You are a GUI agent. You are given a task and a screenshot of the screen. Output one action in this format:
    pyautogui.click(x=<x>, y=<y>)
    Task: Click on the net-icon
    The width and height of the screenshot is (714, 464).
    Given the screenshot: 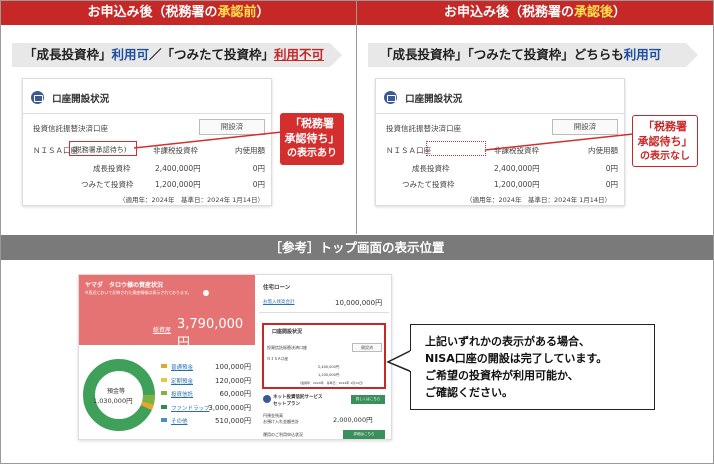 What is the action you would take?
    pyautogui.click(x=267, y=399)
    